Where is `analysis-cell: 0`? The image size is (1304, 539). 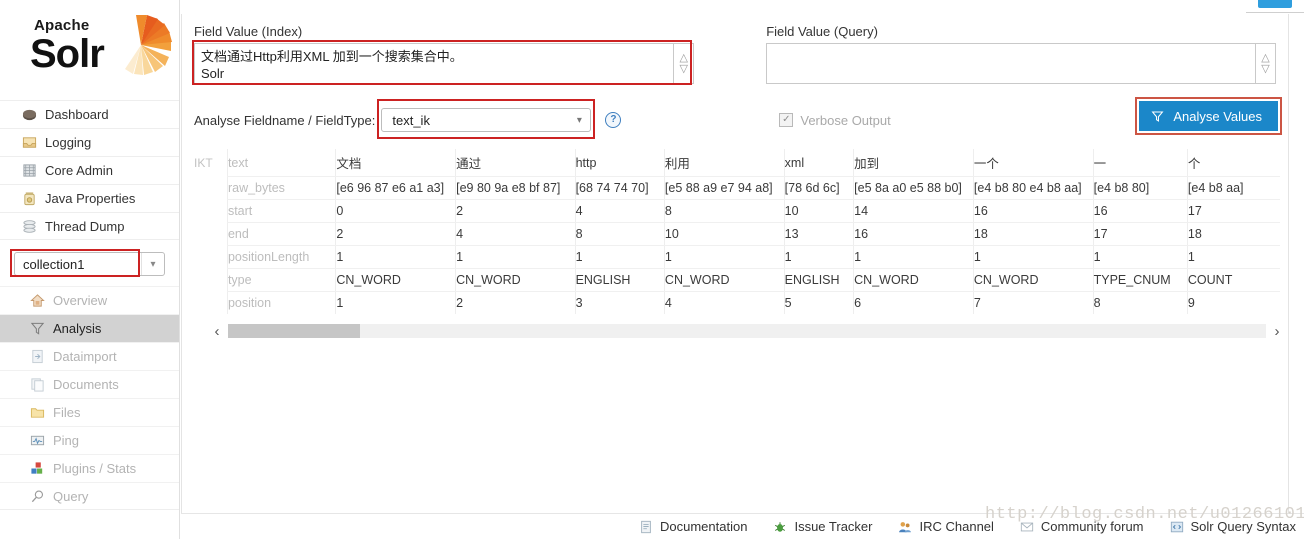 analysis-cell: 0 is located at coordinates (395, 211).